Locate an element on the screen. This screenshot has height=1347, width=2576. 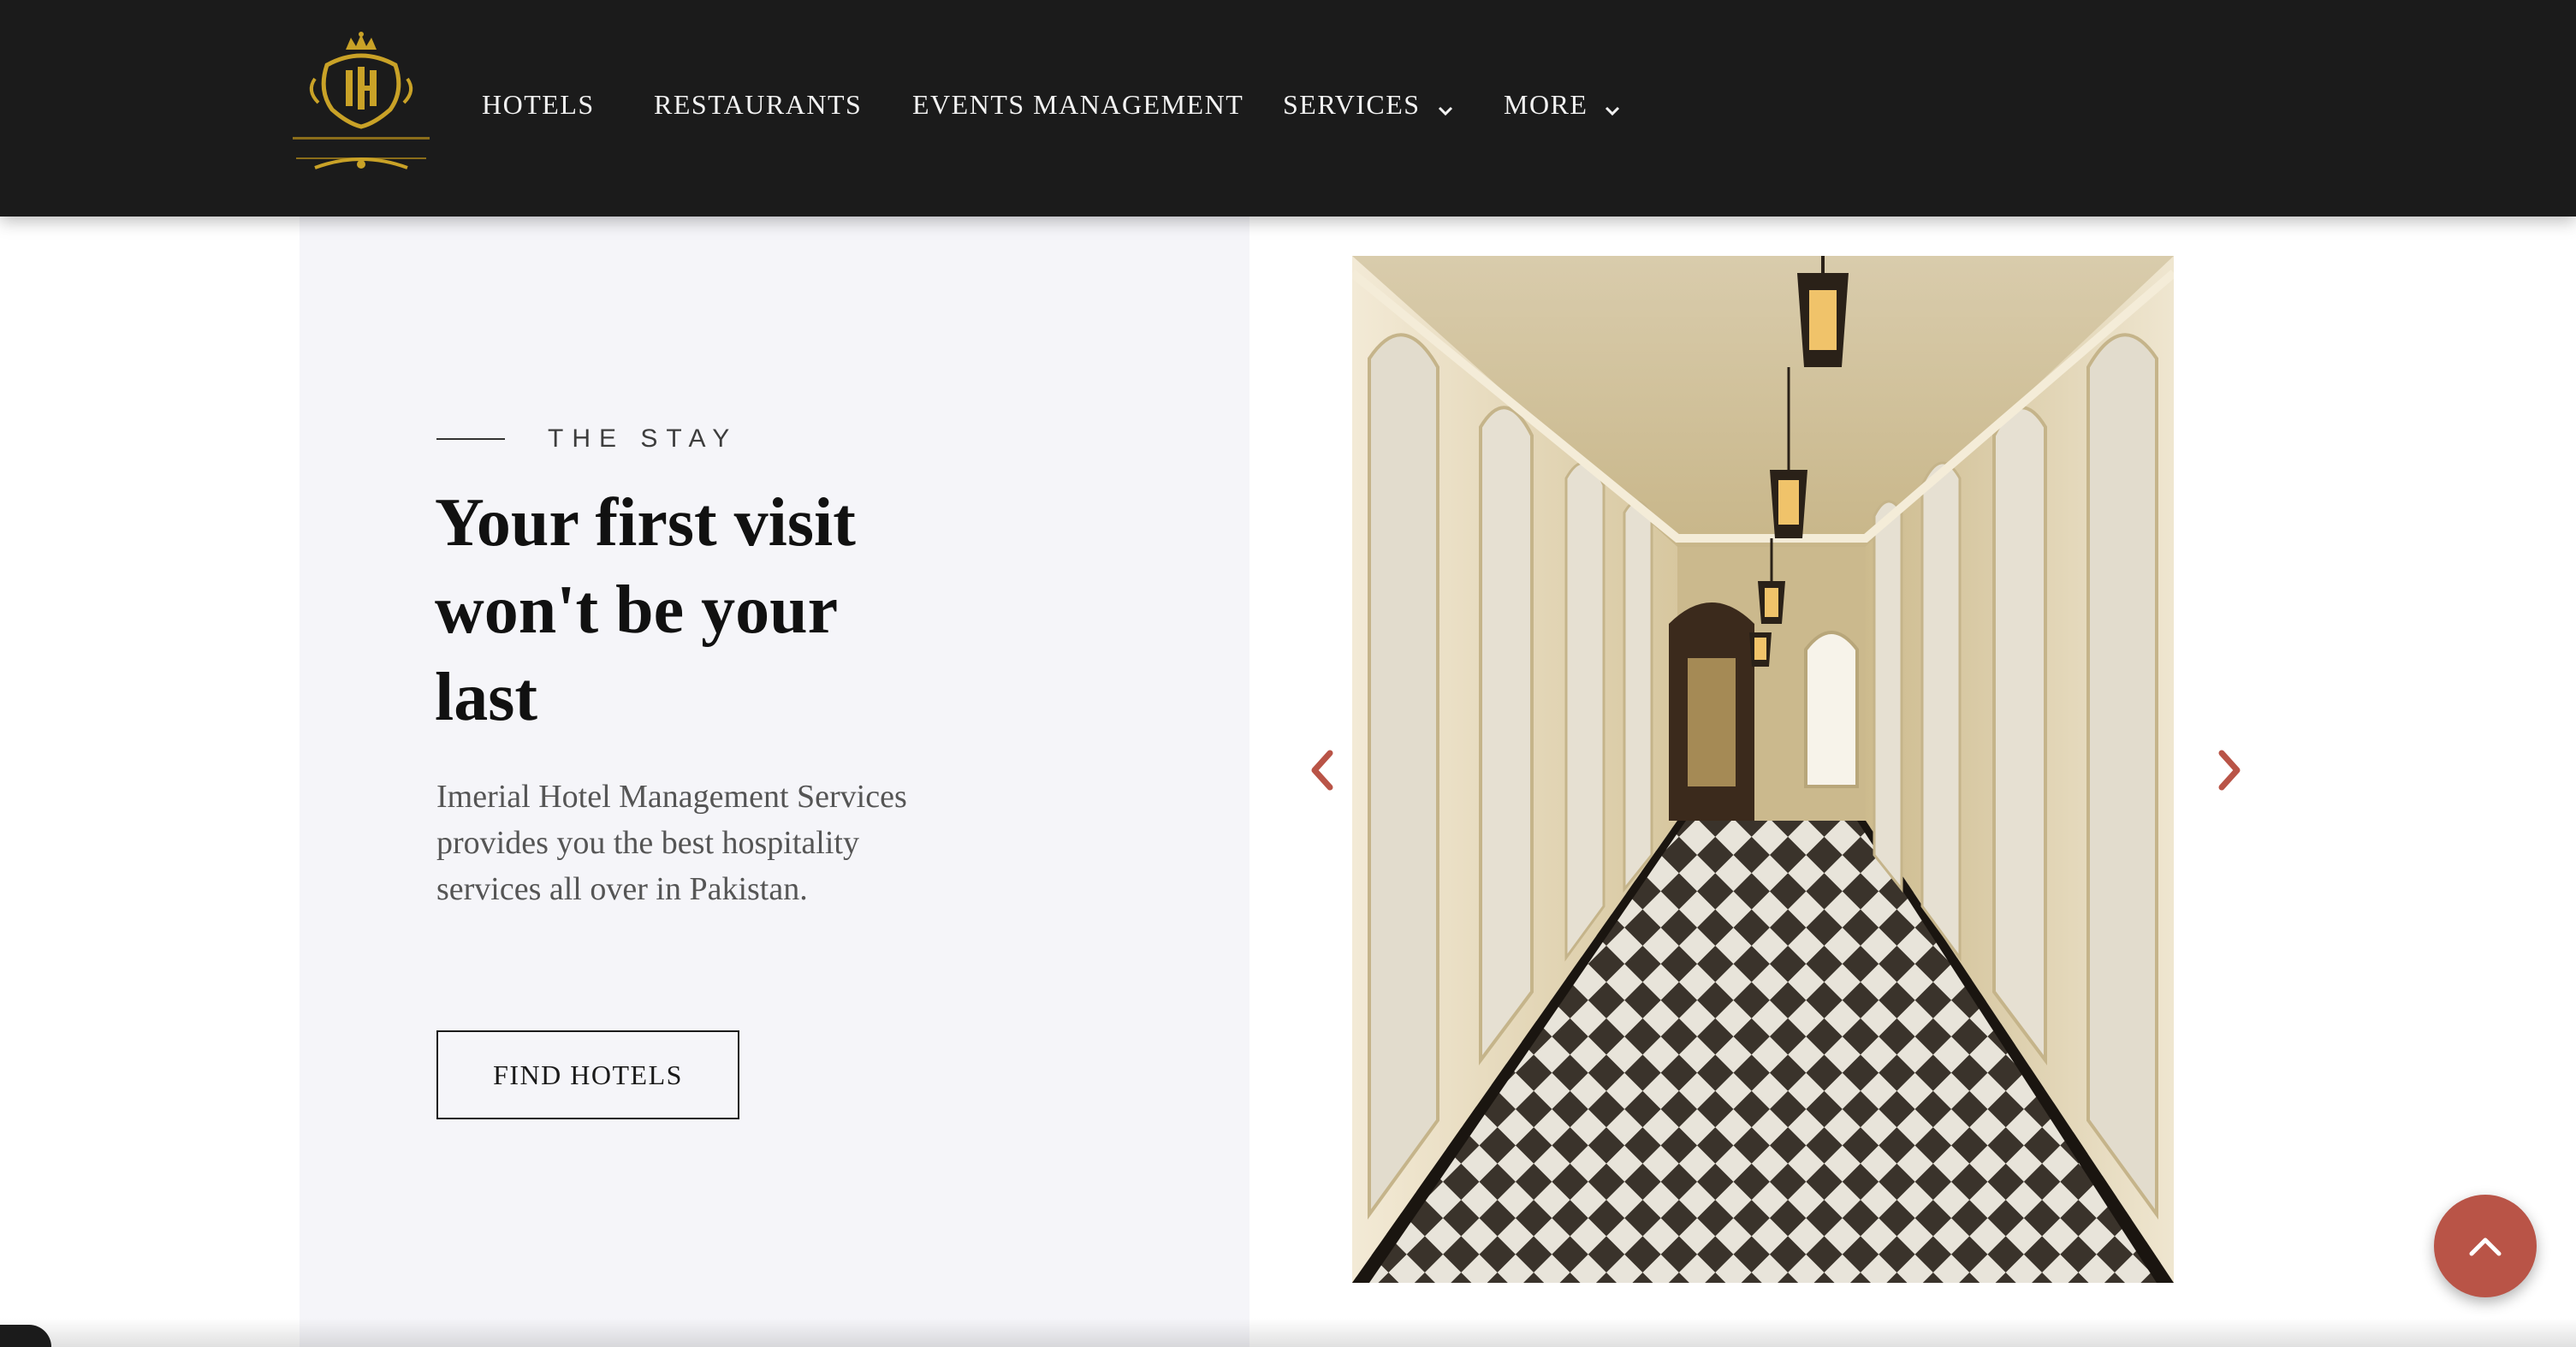
bottom-shadow is located at coordinates (1288, 1332).